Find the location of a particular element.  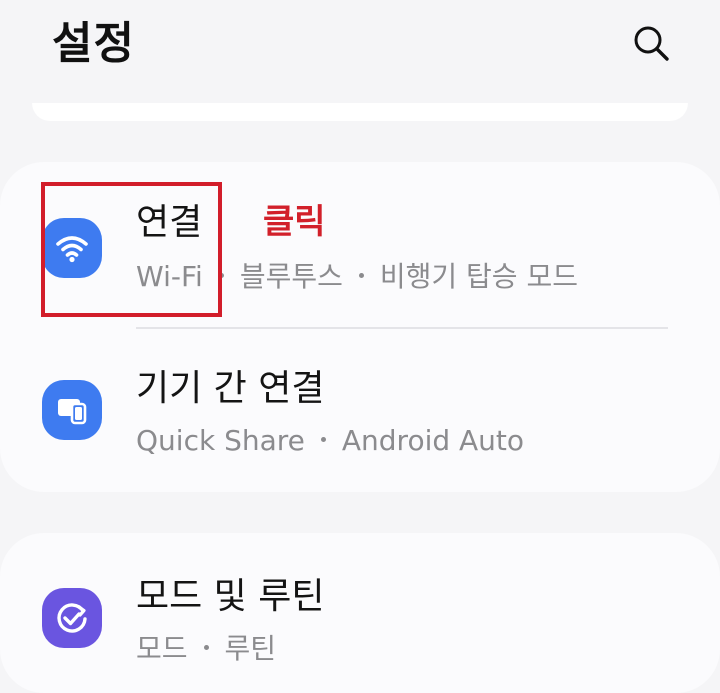

sub-quick-share: Quick Share is located at coordinates (220, 440).